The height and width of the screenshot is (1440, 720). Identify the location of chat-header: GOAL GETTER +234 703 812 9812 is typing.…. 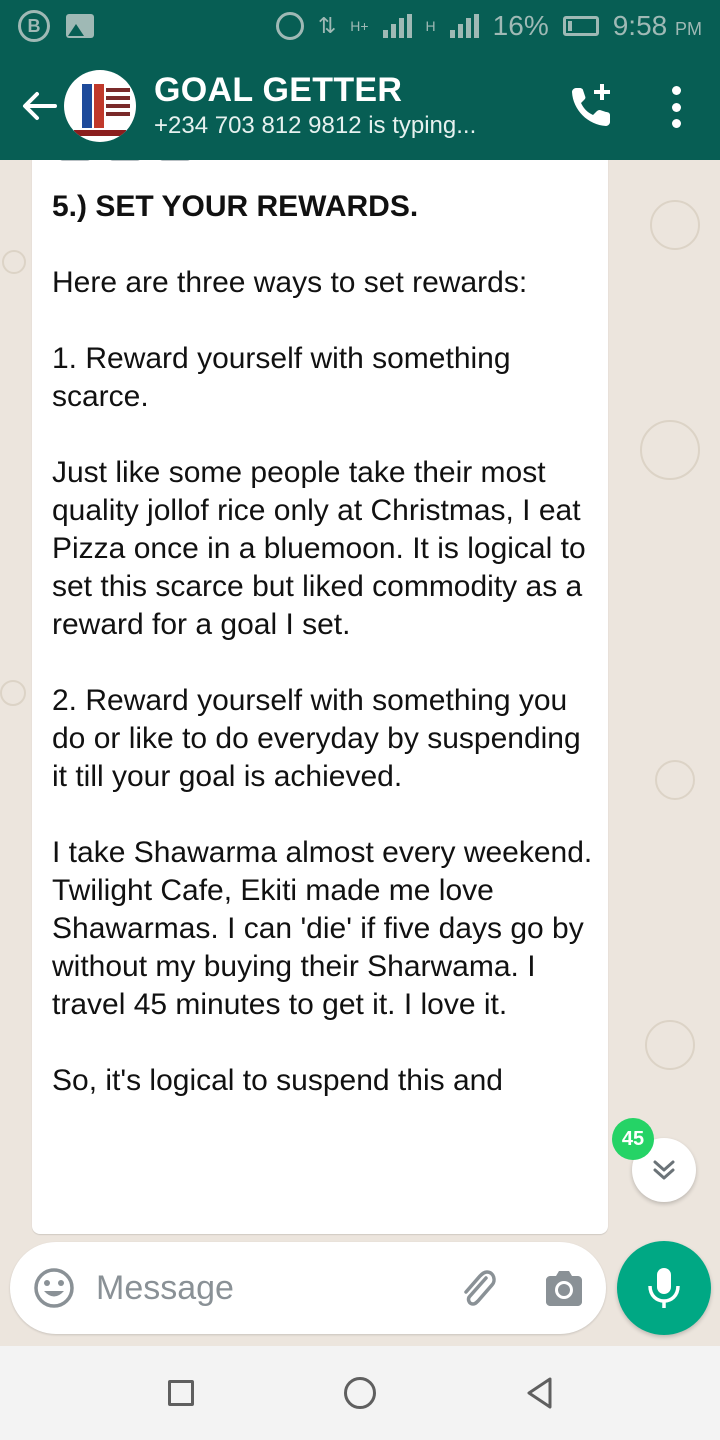
(360, 106).